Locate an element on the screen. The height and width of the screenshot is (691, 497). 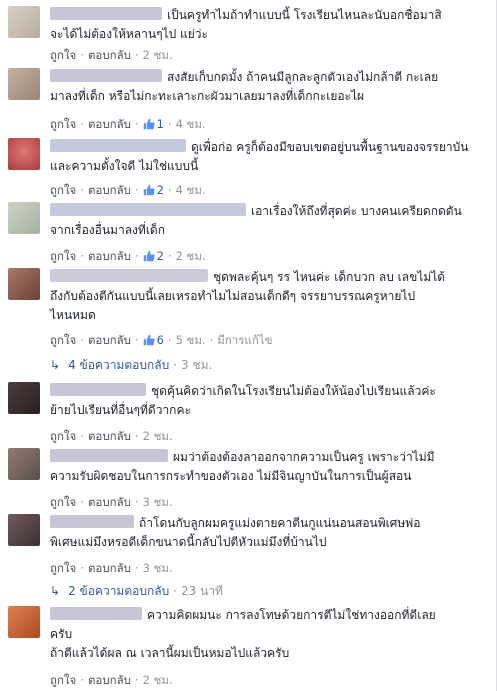
edited-label: มีการแก้ไข is located at coordinates (244, 340).